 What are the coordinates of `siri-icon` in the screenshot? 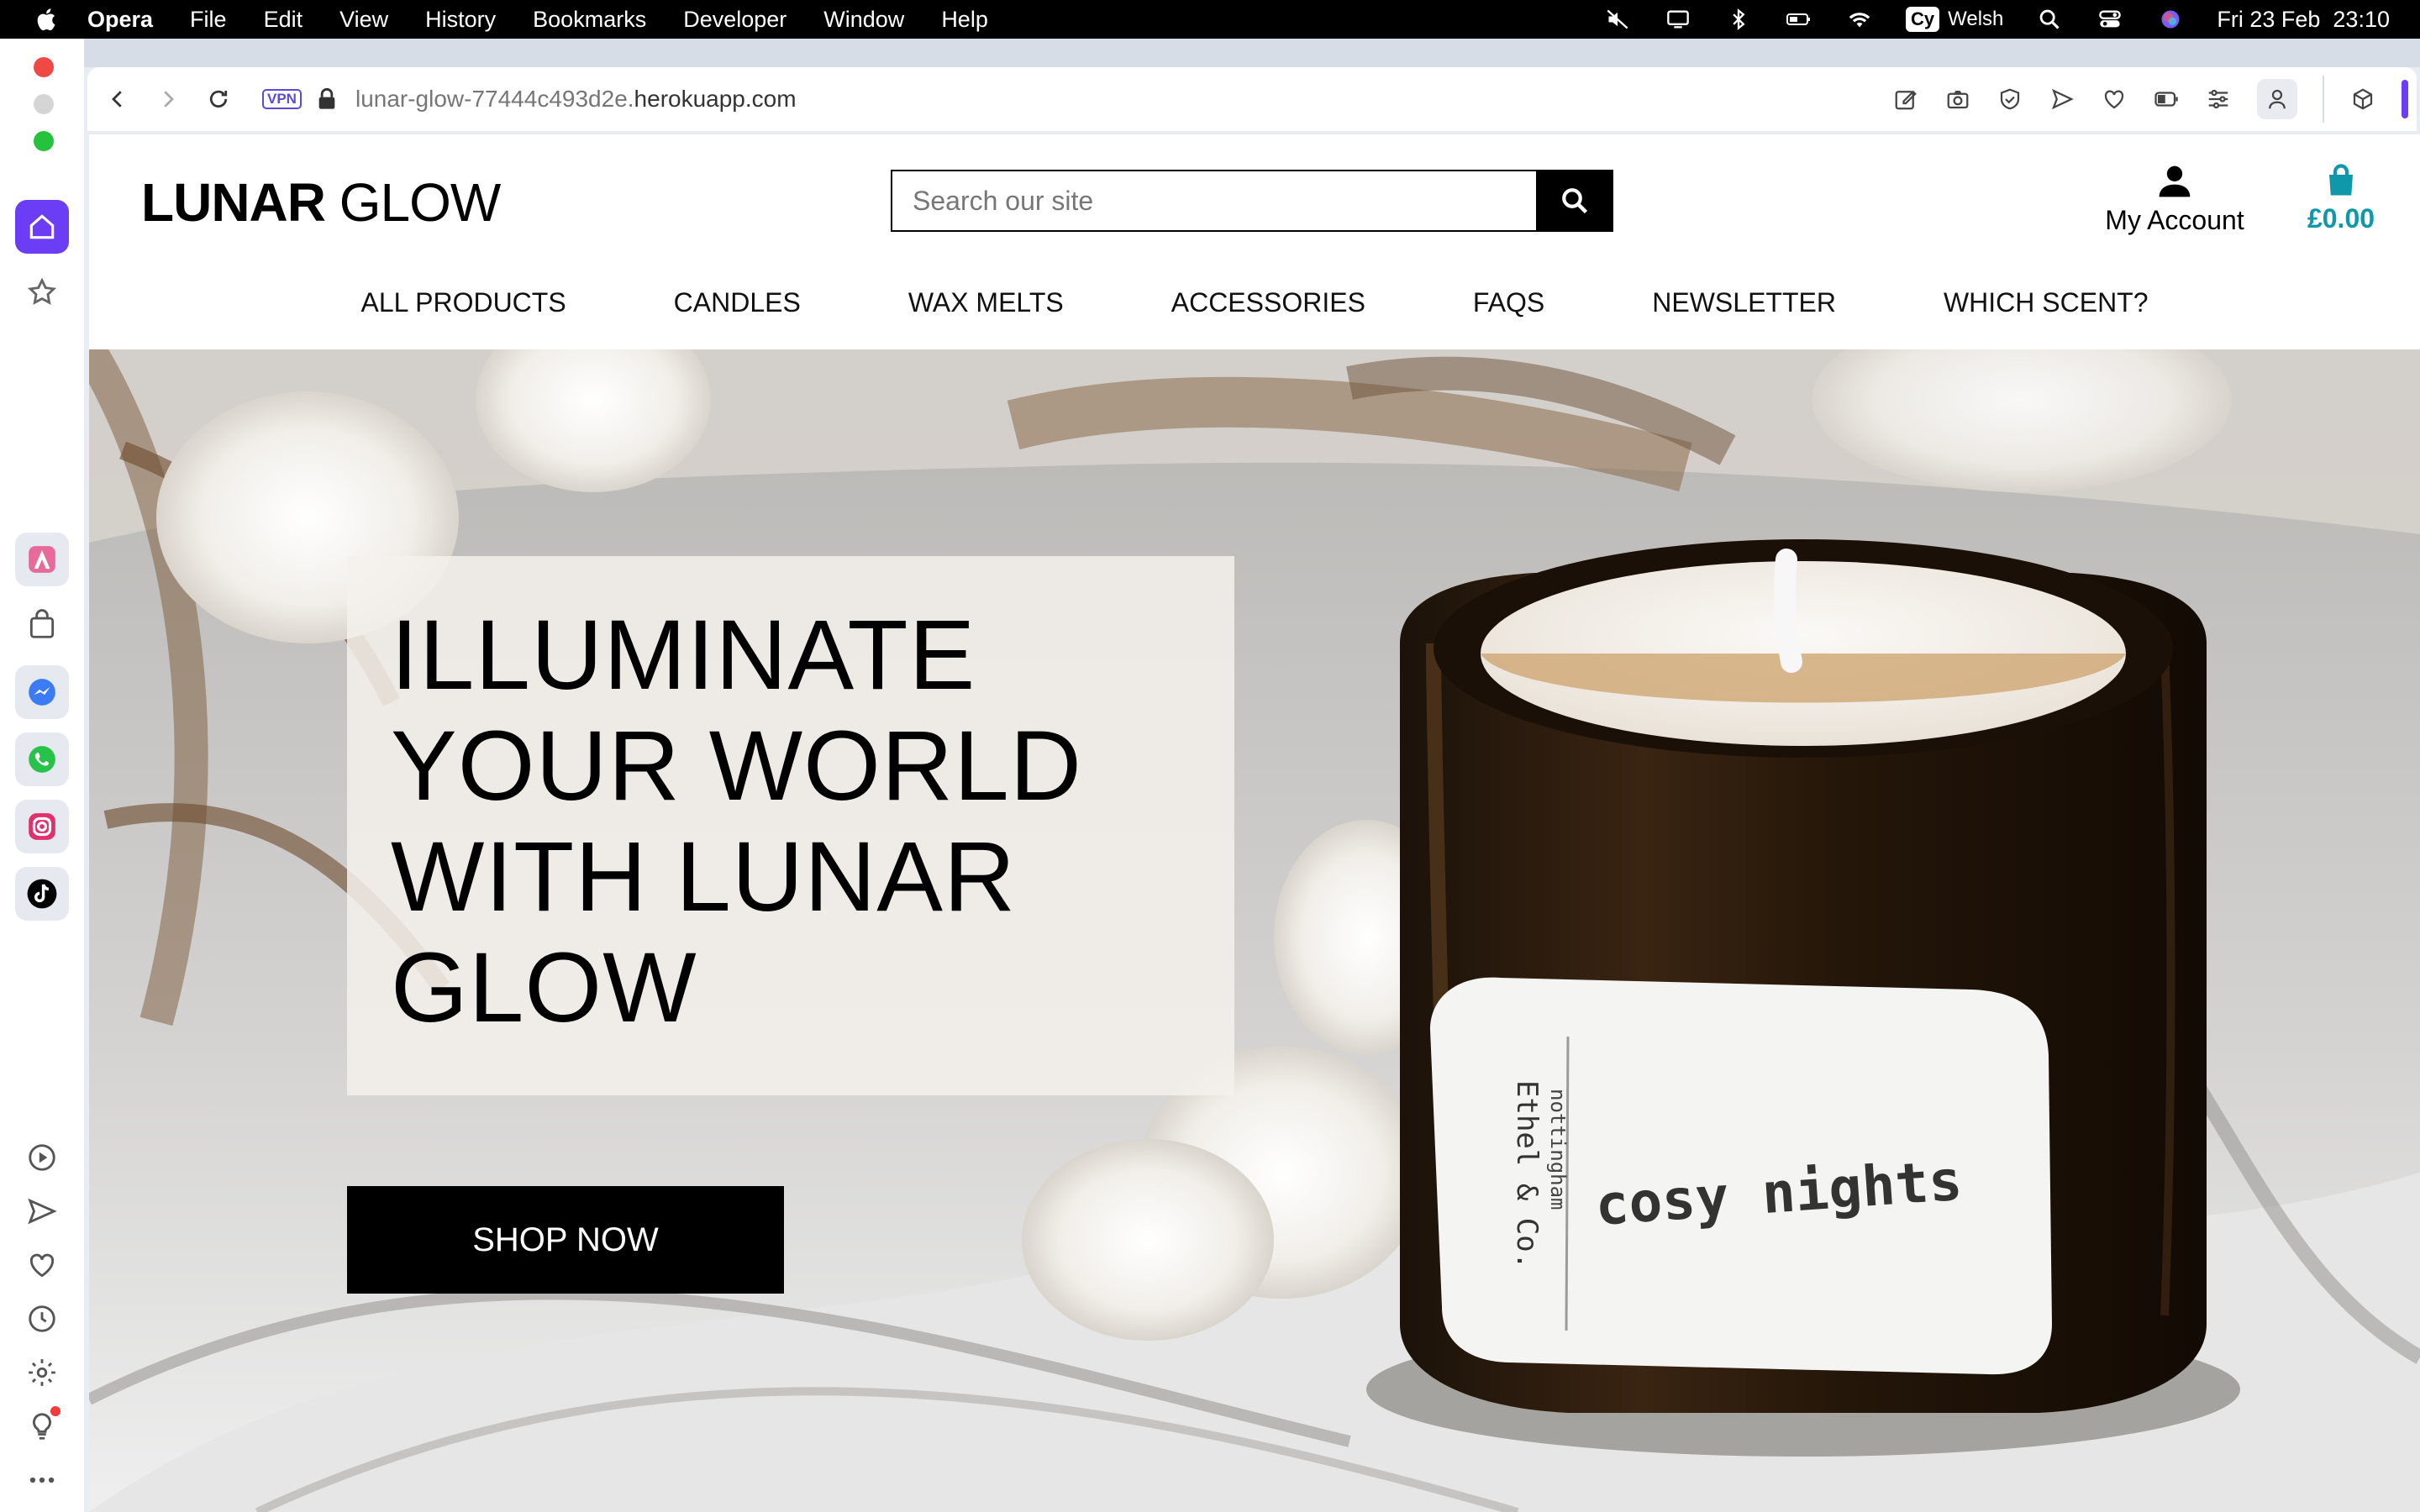 It's located at (2170, 19).